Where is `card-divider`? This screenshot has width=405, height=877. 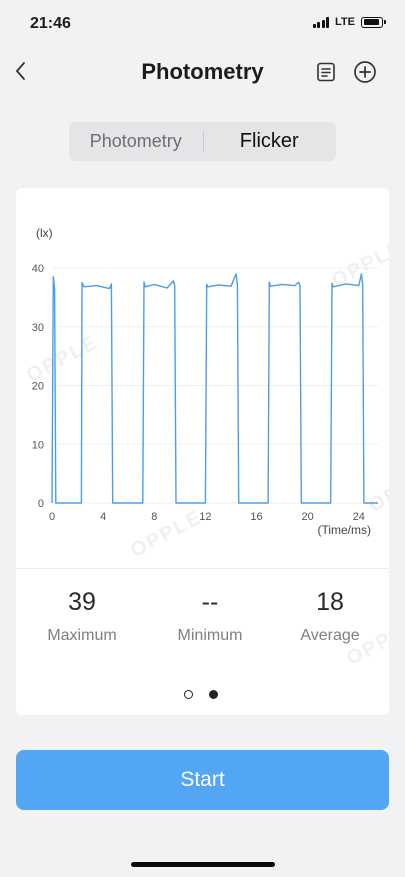 card-divider is located at coordinates (202, 568).